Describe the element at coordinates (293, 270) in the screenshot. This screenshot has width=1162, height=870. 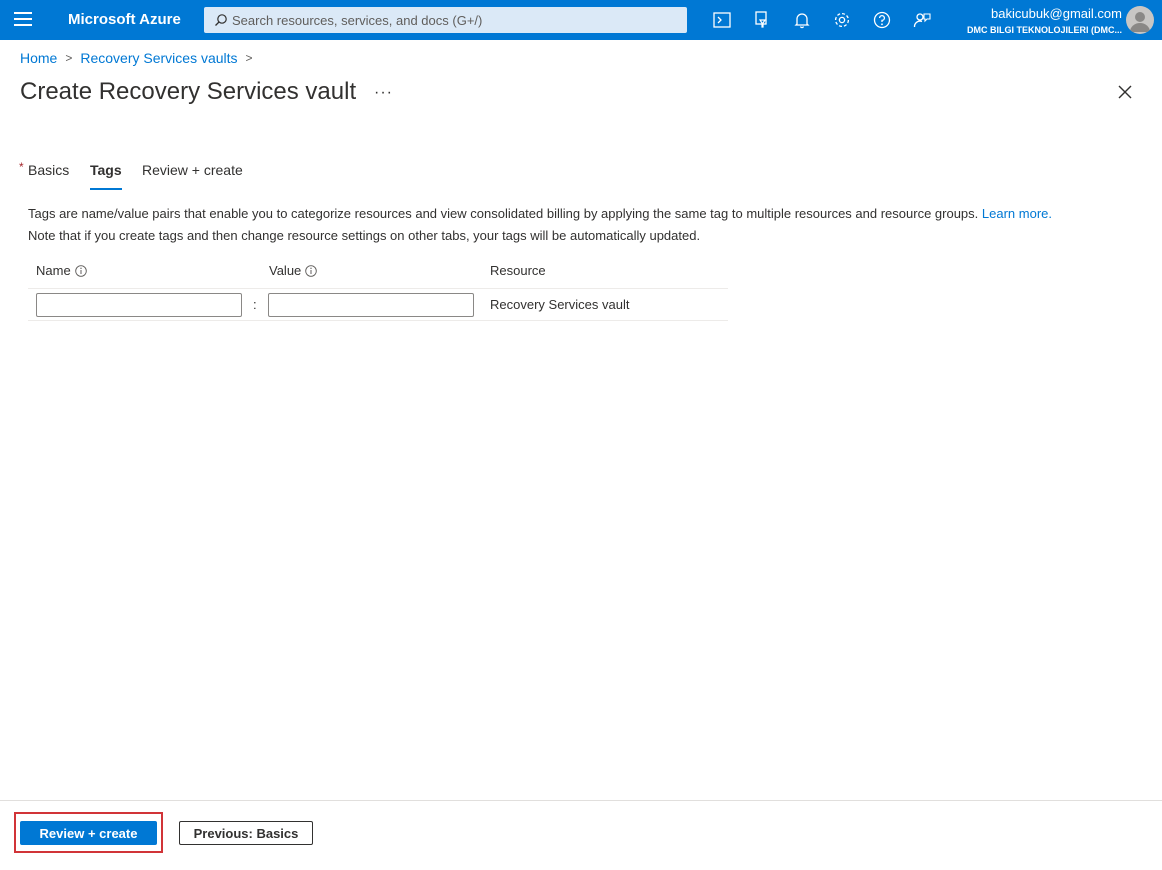
I see `column-header-value: Value` at that location.